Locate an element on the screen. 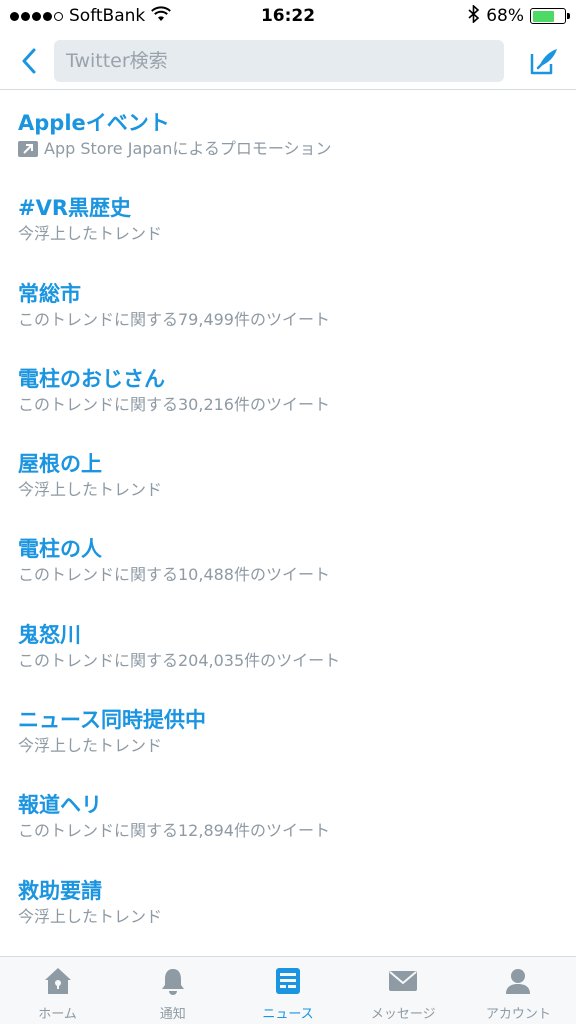 The height and width of the screenshot is (1024, 576). trend-item: 常総市このトレンドに関する79,499件のツイート is located at coordinates (288, 304).